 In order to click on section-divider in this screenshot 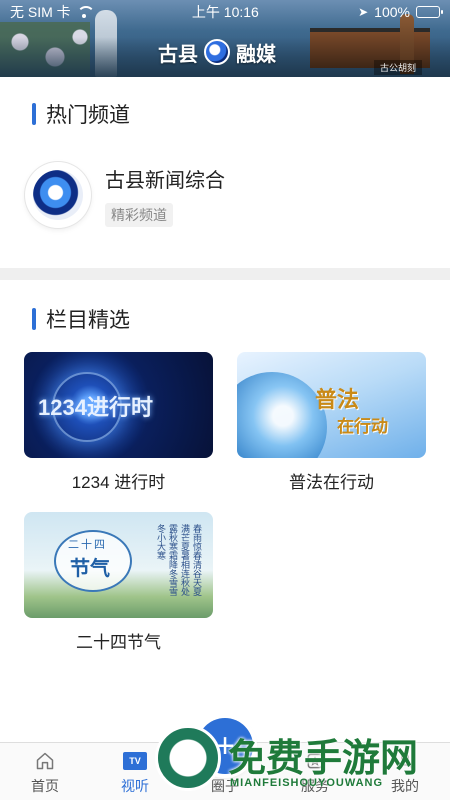, I will do `click(225, 274)`.